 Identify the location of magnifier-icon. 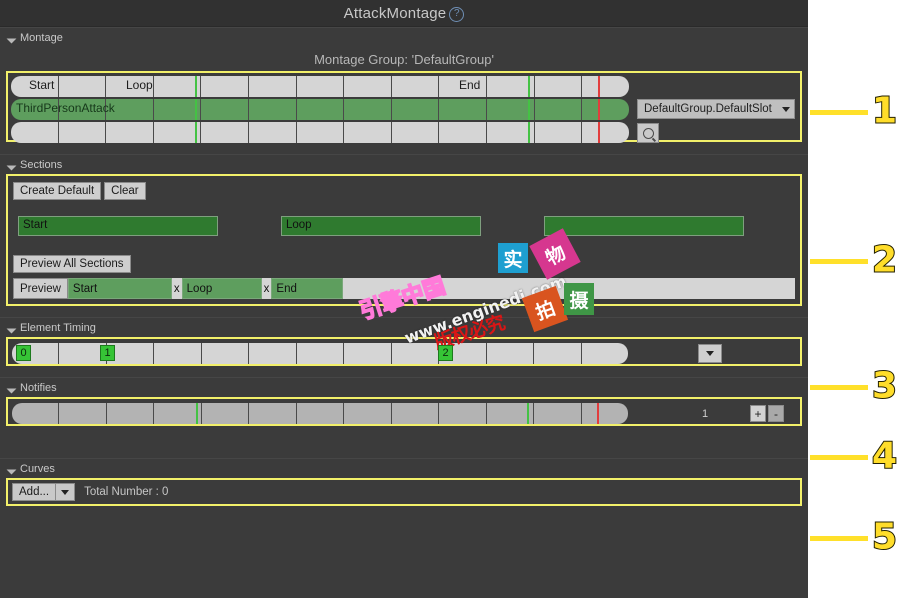
(648, 133).